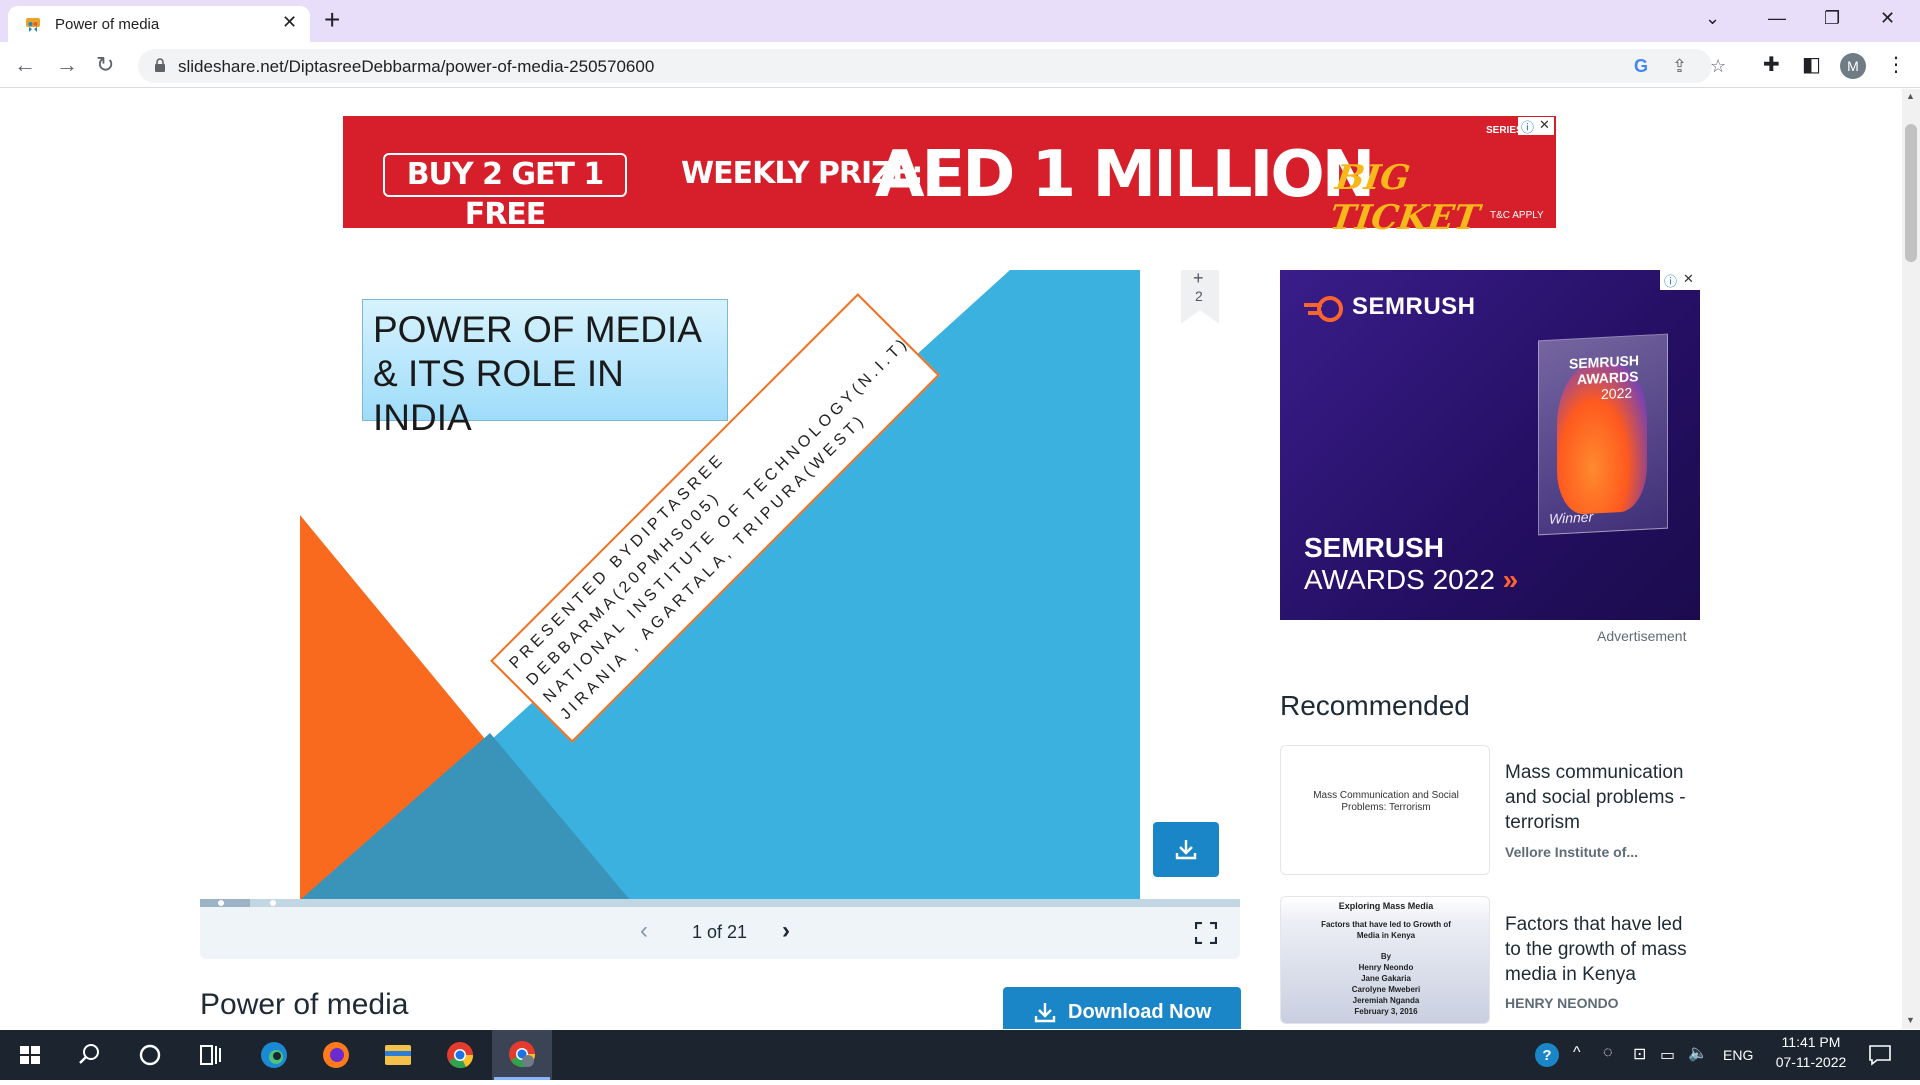 This screenshot has width=1920, height=1085. What do you see at coordinates (1811, 1052) in the screenshot?
I see `clock: 11:41 PM 07-11-2022` at bounding box center [1811, 1052].